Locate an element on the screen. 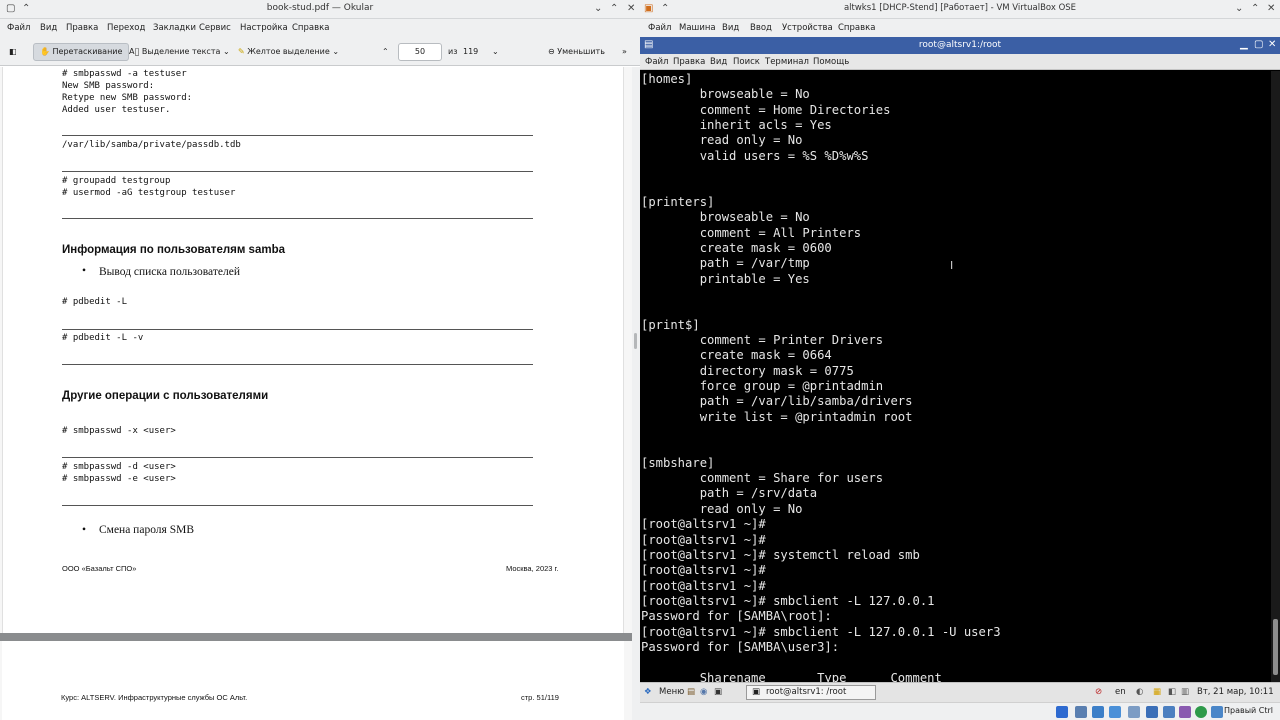 Image resolution: width=1280 pixels, height=720 pixels. tray-icon: ▥ is located at coordinates (1185, 692).